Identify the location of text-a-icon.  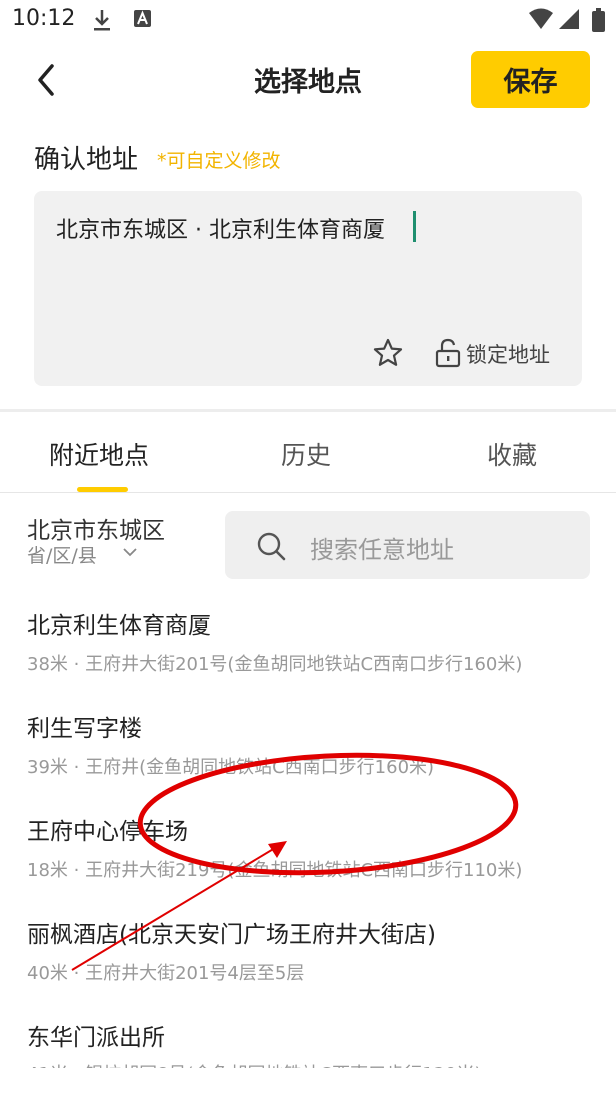
(142, 18).